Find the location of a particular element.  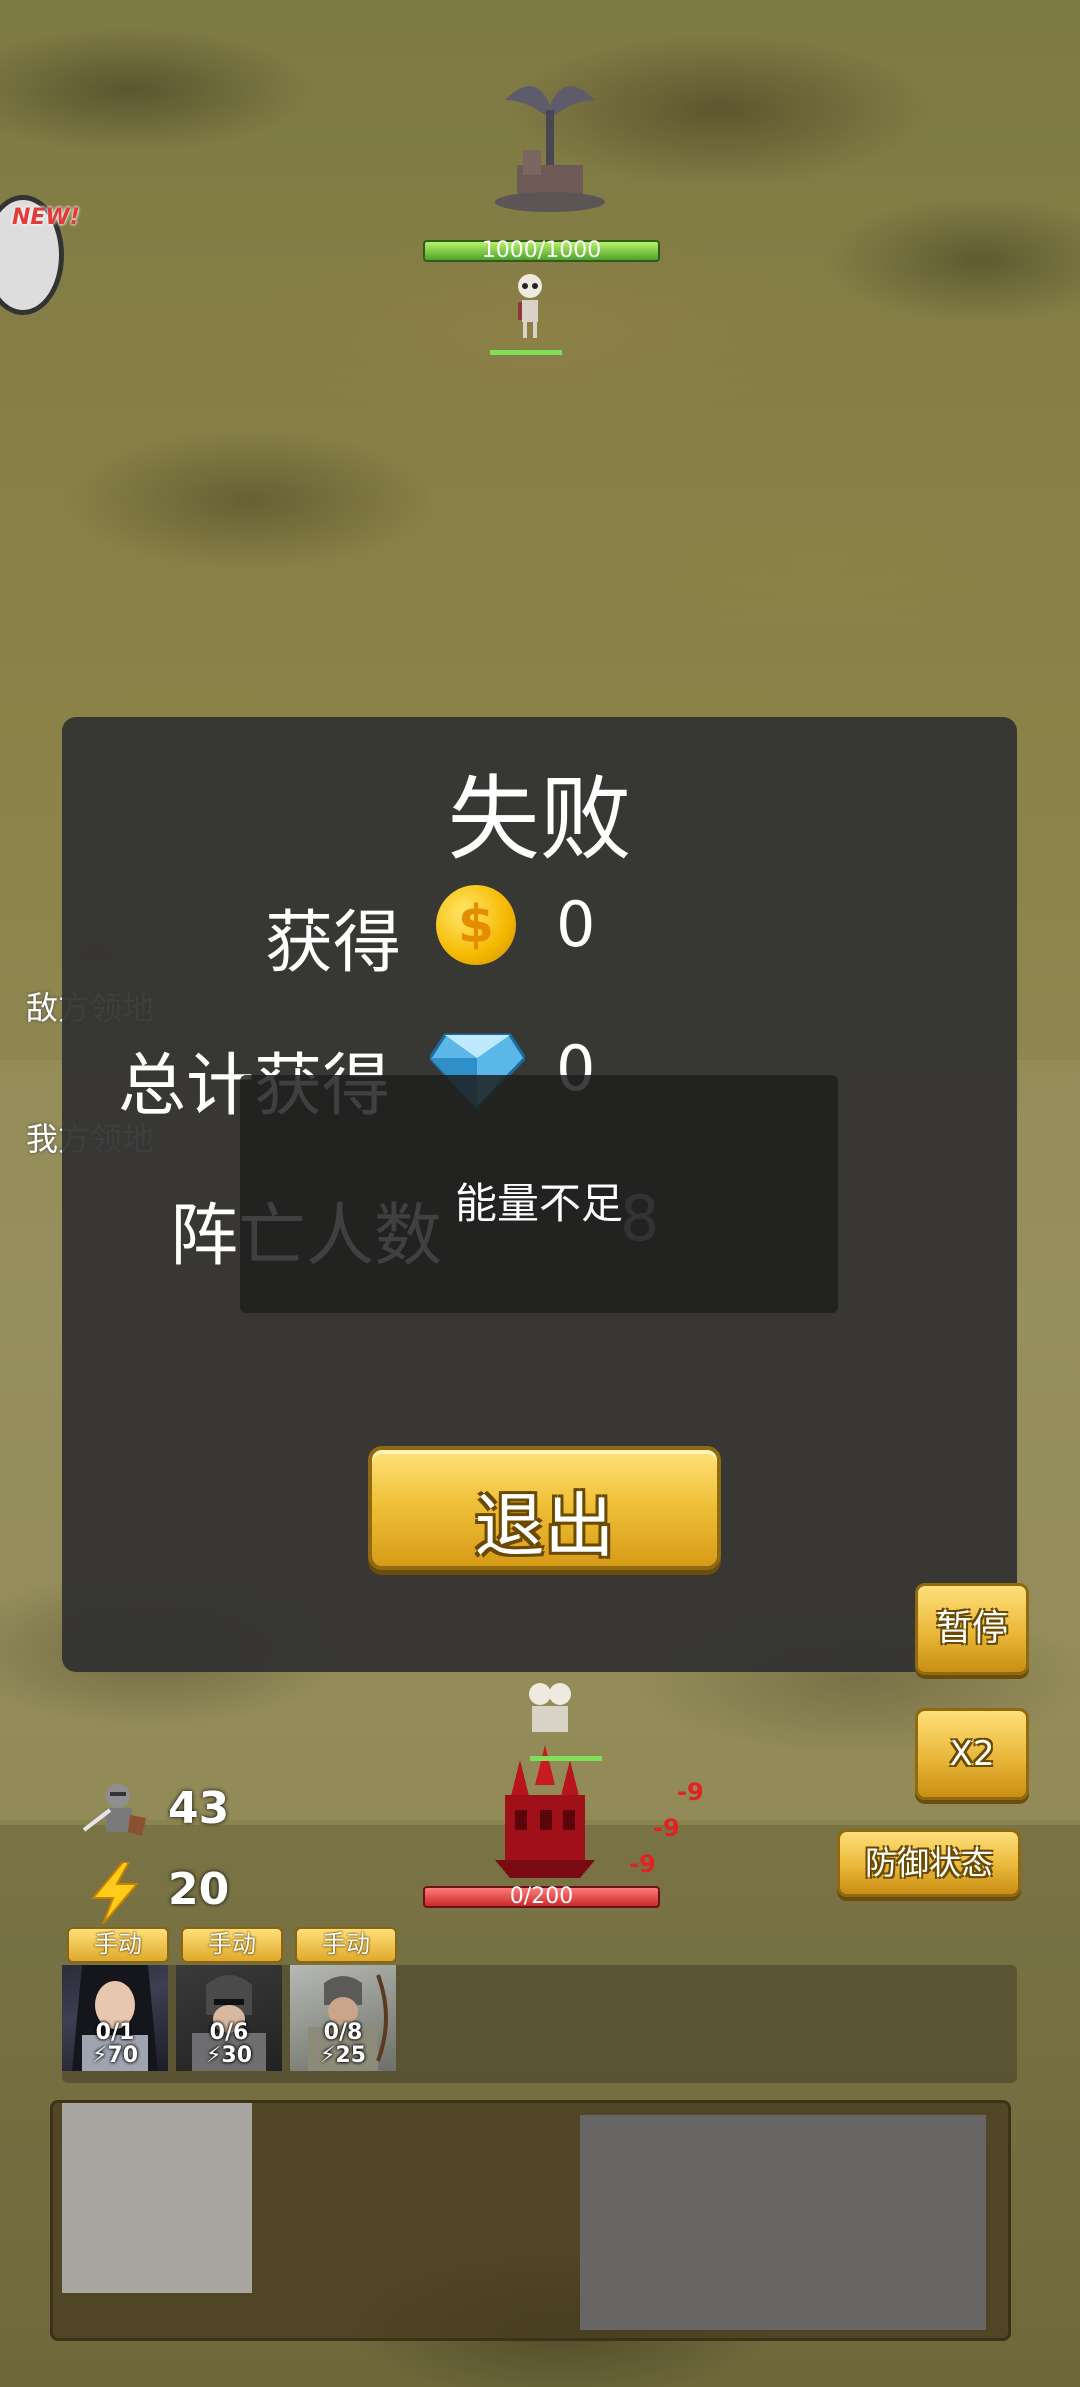

energy-lightning-icon is located at coordinates (115, 1893).